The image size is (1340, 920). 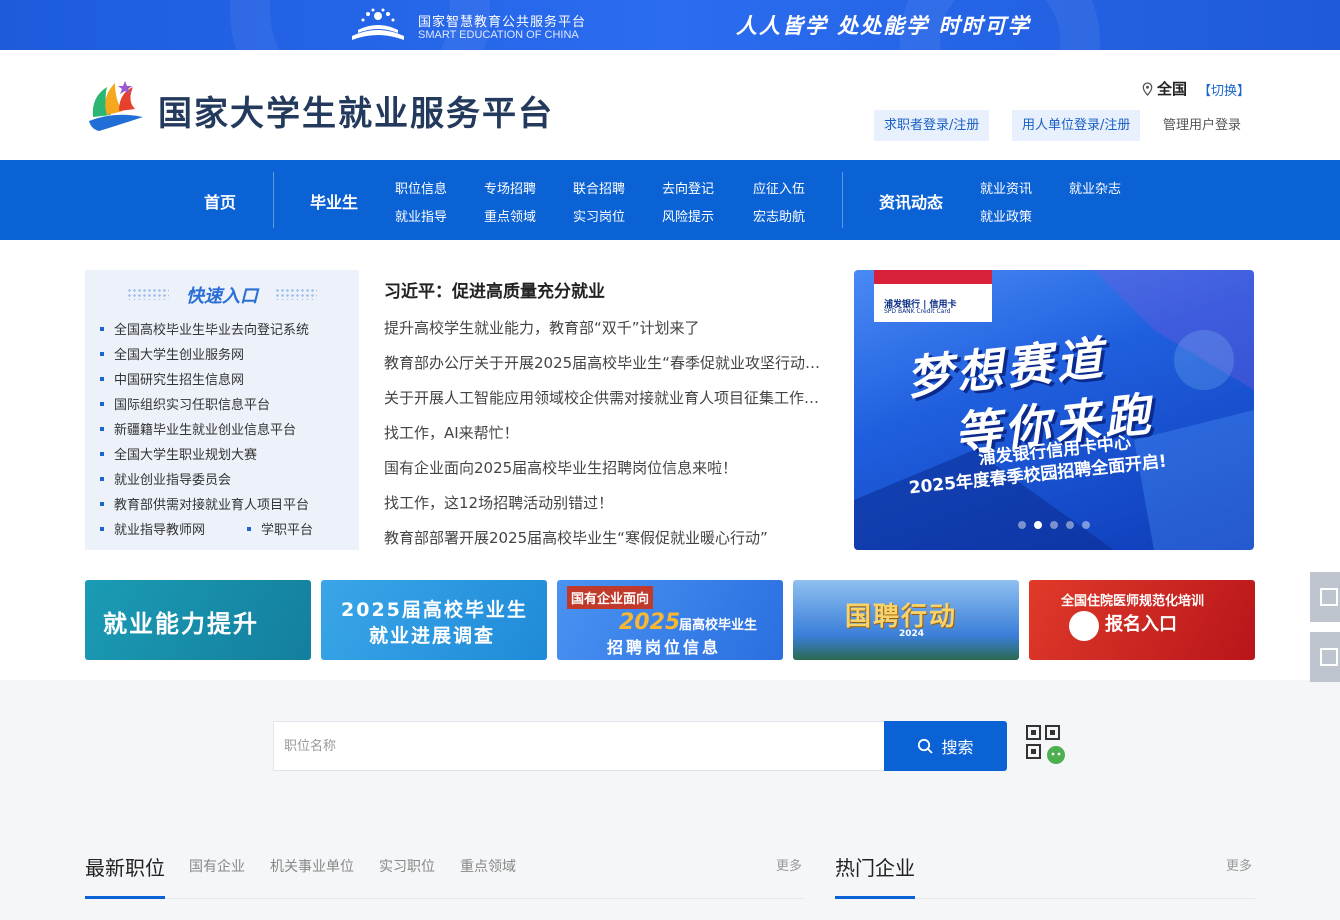 I want to click on quick-link-label: 中国研究生招生信息网, so click(x=179, y=380).